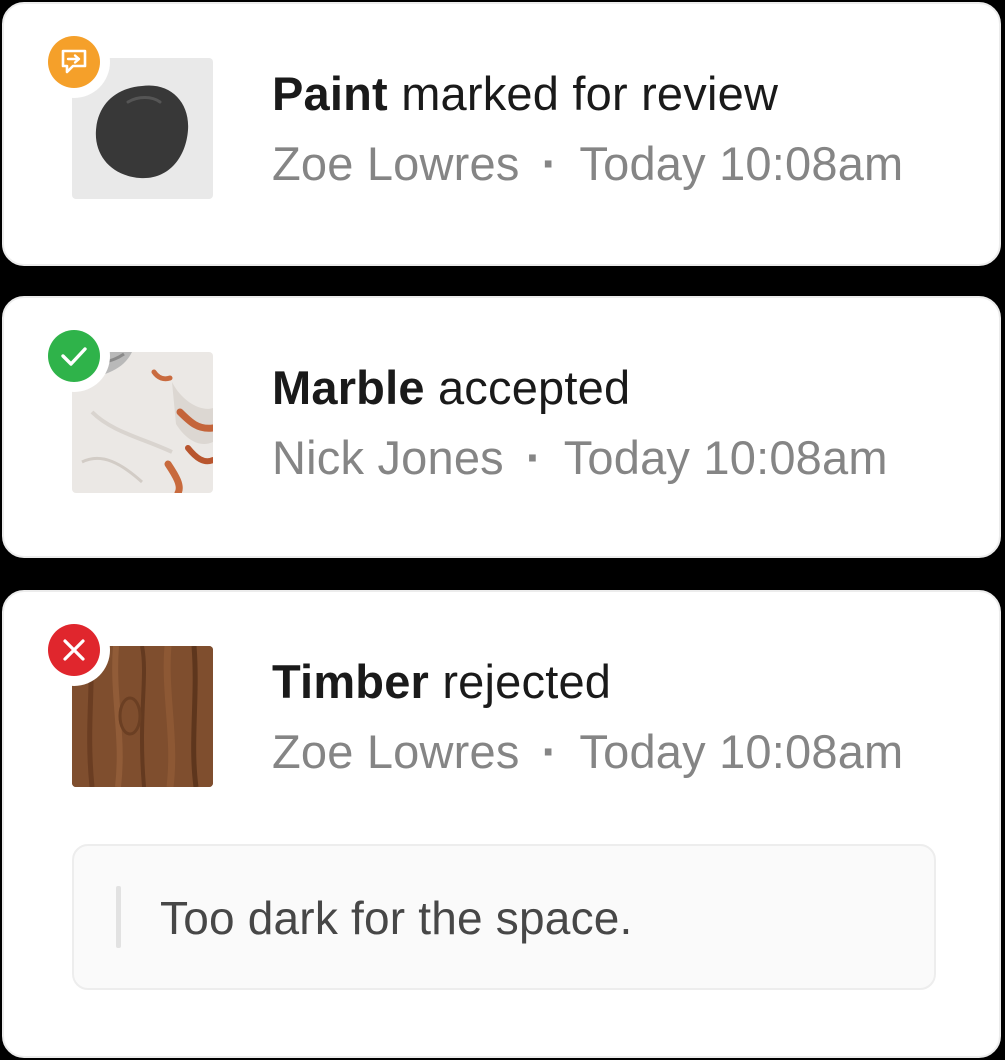 The height and width of the screenshot is (1060, 1005). I want to click on activity-action: rejected, so click(527, 681).